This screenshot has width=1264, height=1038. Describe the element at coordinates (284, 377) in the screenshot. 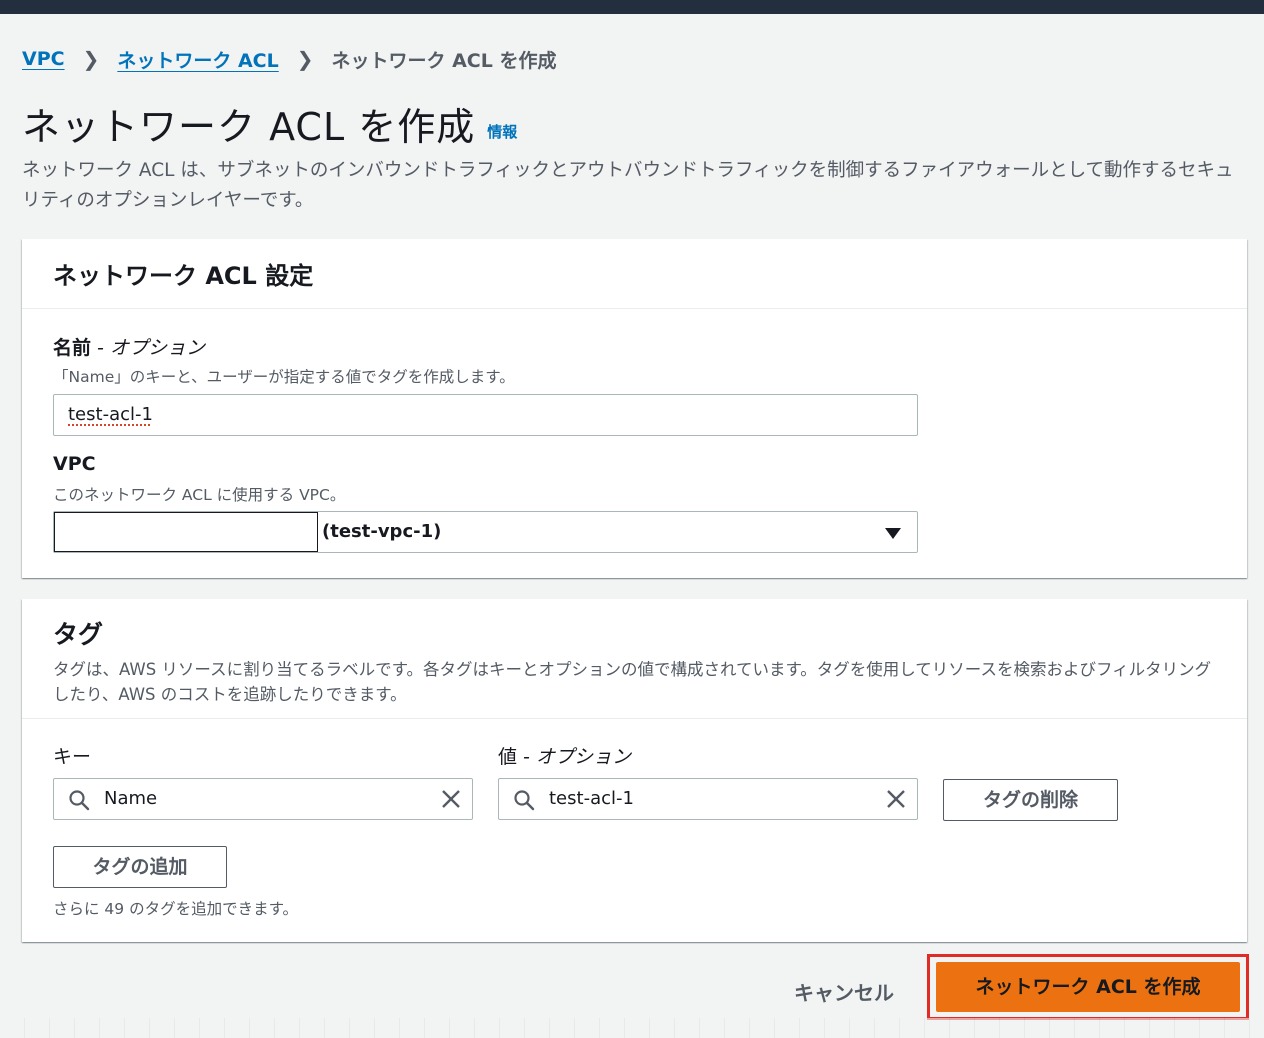

I see `name-field-description: 「Name」のキーと、ユーザーが指定する値でタグを作成します。` at that location.